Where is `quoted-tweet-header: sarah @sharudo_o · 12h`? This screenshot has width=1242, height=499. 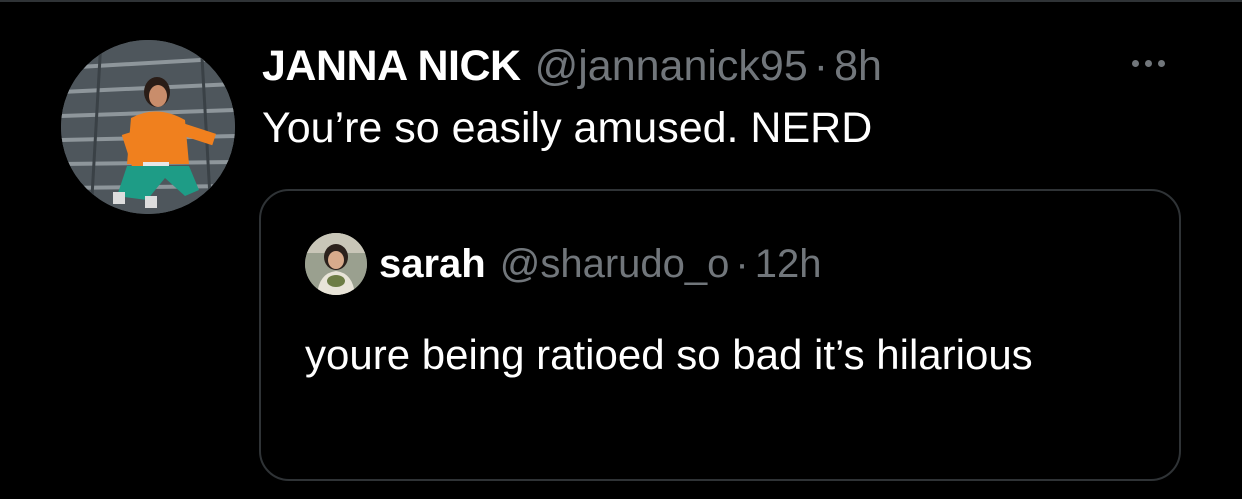 quoted-tweet-header: sarah @sharudo_o · 12h is located at coordinates (563, 264).